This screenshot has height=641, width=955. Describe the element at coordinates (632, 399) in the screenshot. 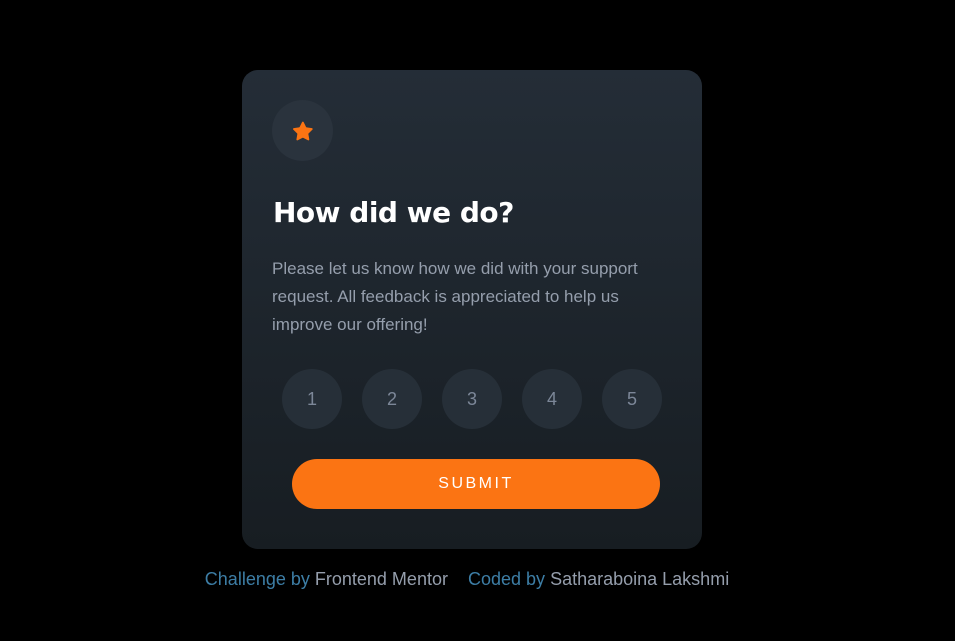

I see `rating-button-5: 5` at that location.